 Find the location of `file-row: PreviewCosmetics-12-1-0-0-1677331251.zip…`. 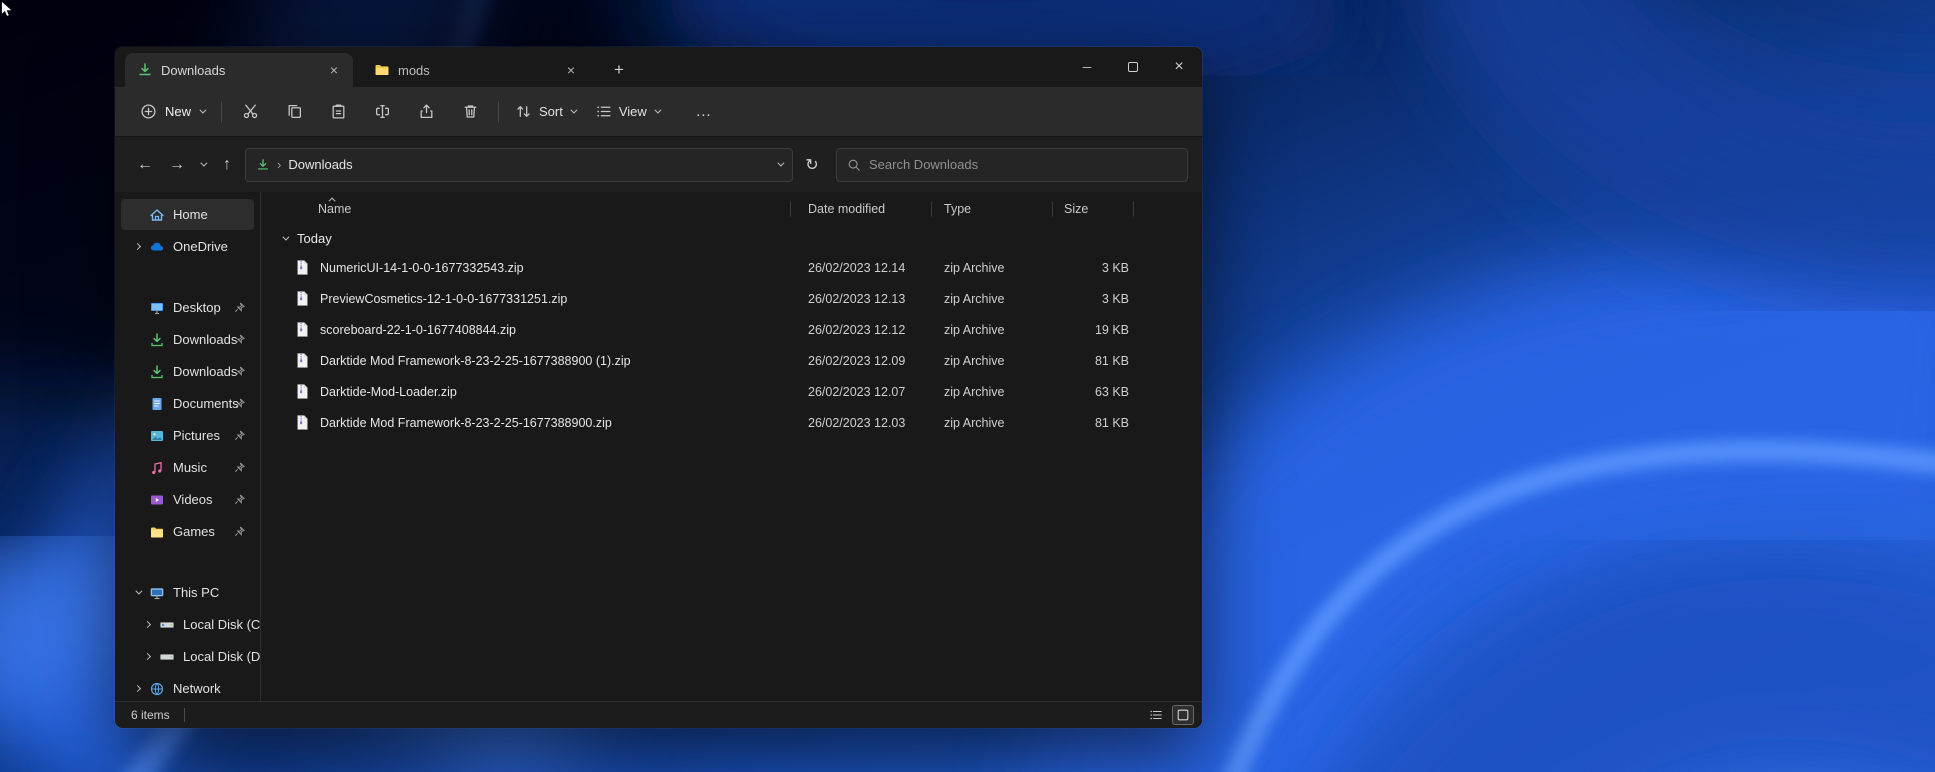

file-row: PreviewCosmetics-12-1-0-0-1677331251.zip… is located at coordinates (726, 298).